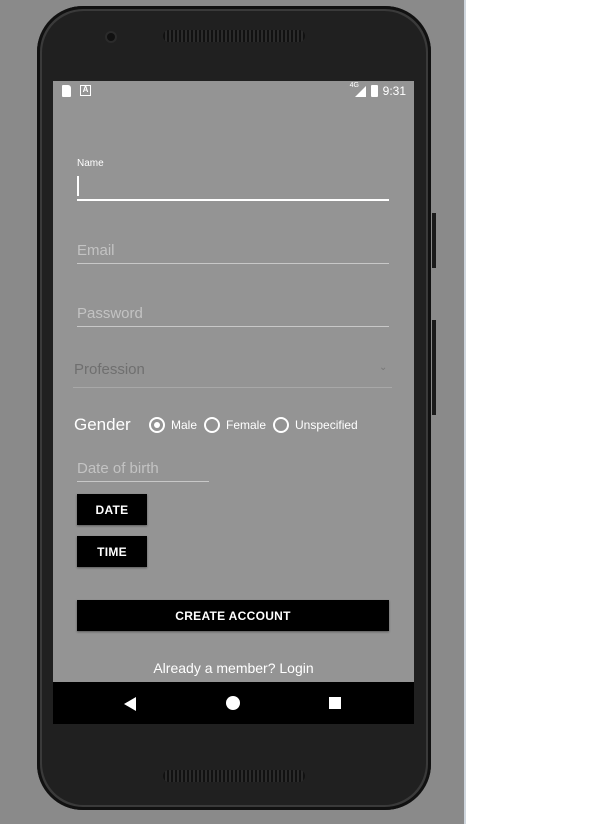 The image size is (608, 824). I want to click on gender-label-male: Male, so click(184, 425).